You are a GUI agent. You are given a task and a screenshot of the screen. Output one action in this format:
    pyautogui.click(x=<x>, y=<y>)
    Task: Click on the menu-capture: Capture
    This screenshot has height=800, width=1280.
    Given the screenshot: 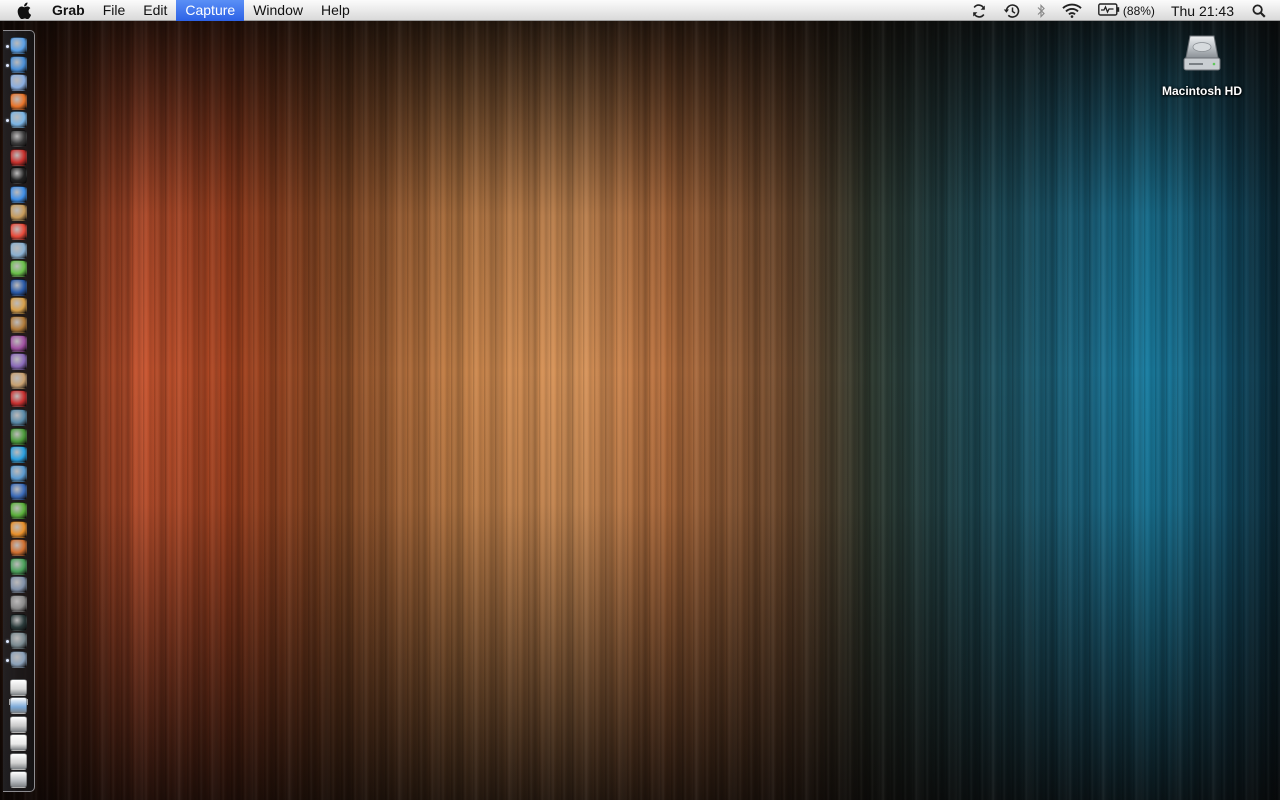 What is the action you would take?
    pyautogui.click(x=210, y=10)
    